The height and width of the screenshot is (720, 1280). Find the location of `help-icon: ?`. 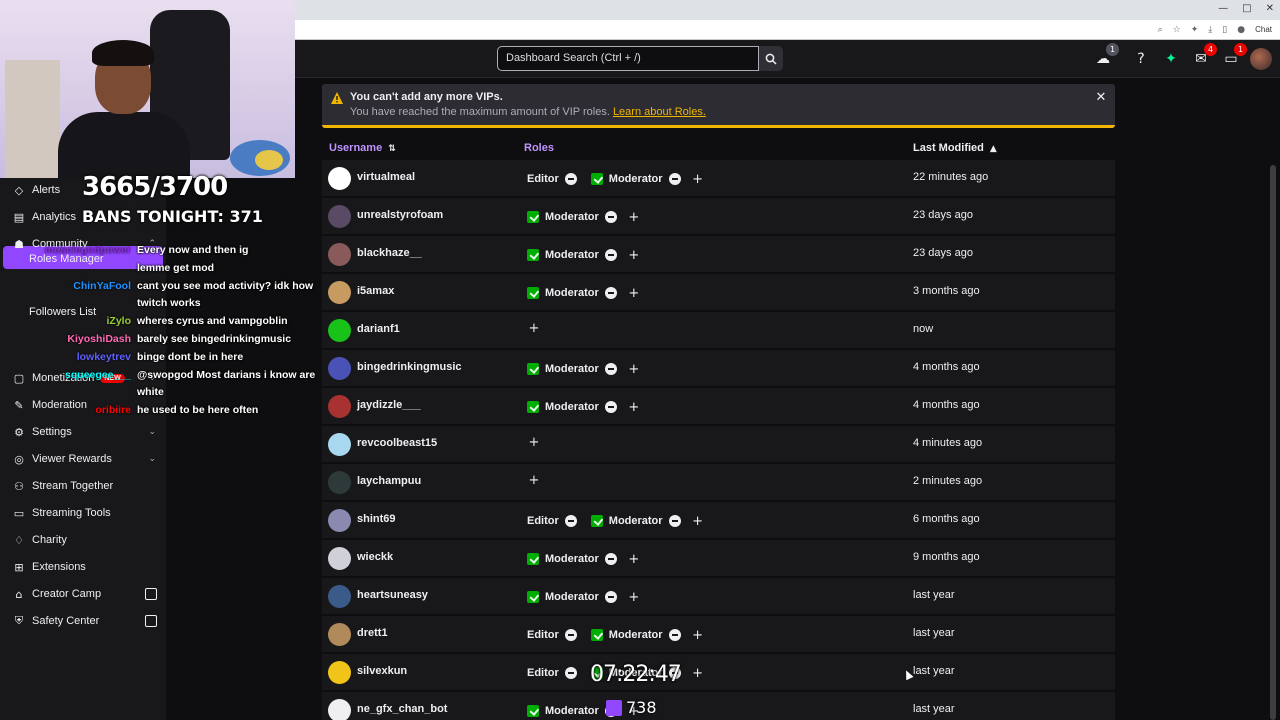

help-icon: ? is located at coordinates (1141, 59).